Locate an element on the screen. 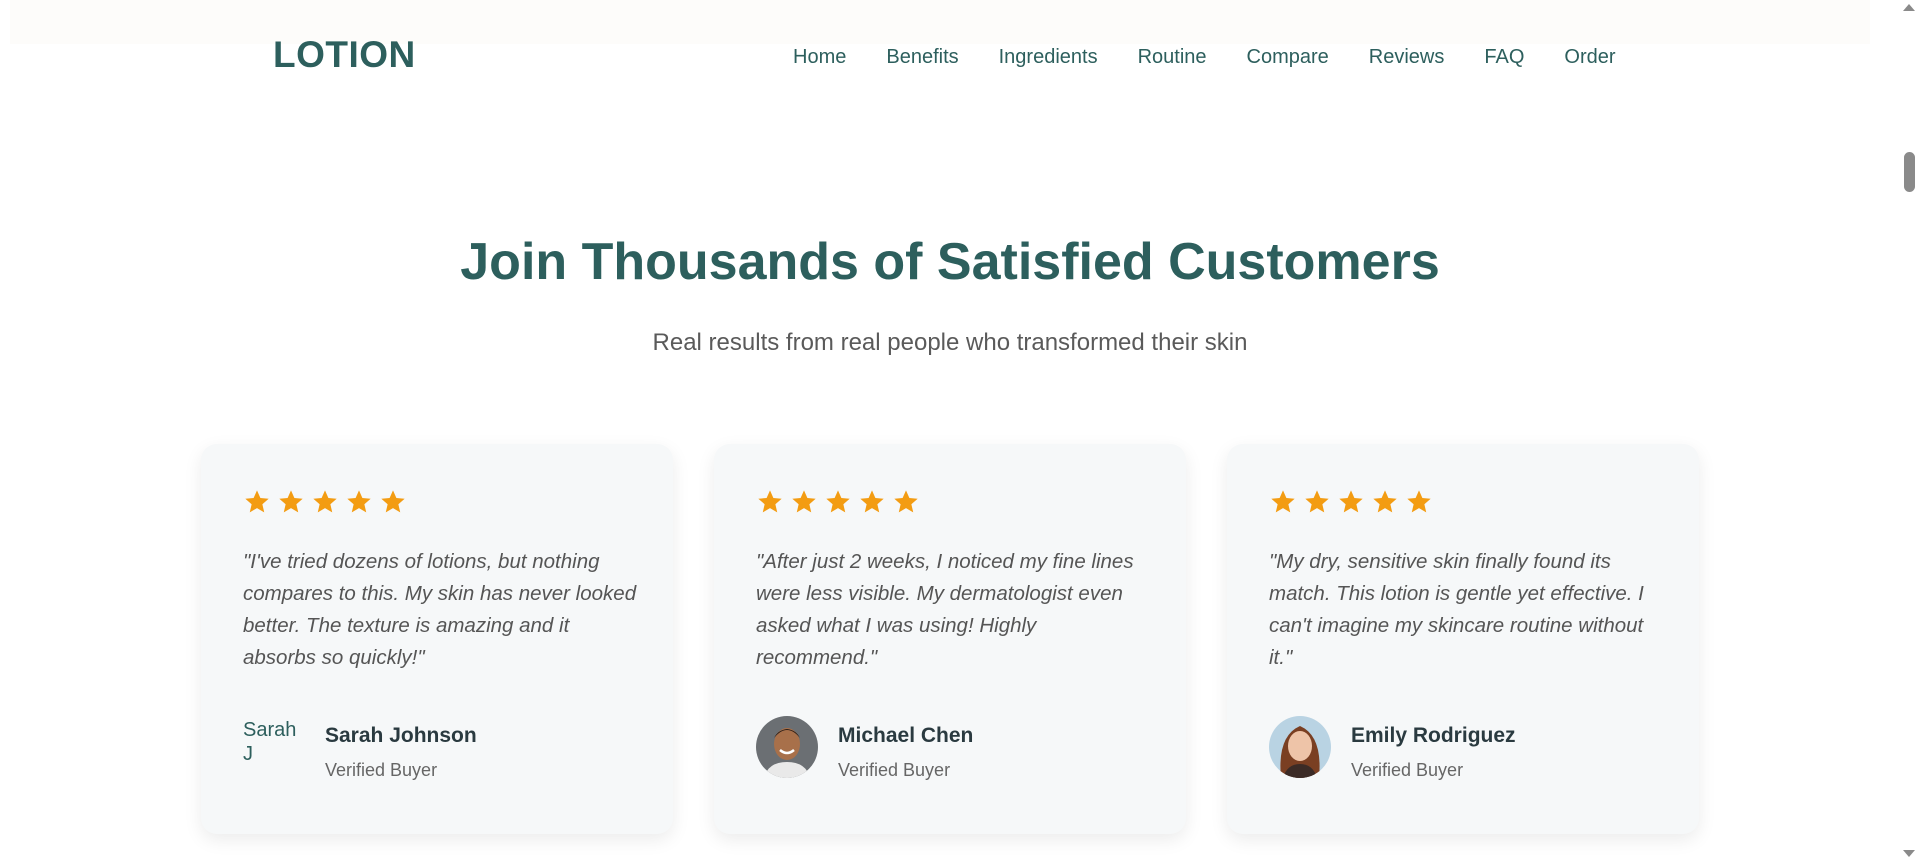 This screenshot has width=1919, height=861. nav-ingredients: Ingredients is located at coordinates (1048, 57).